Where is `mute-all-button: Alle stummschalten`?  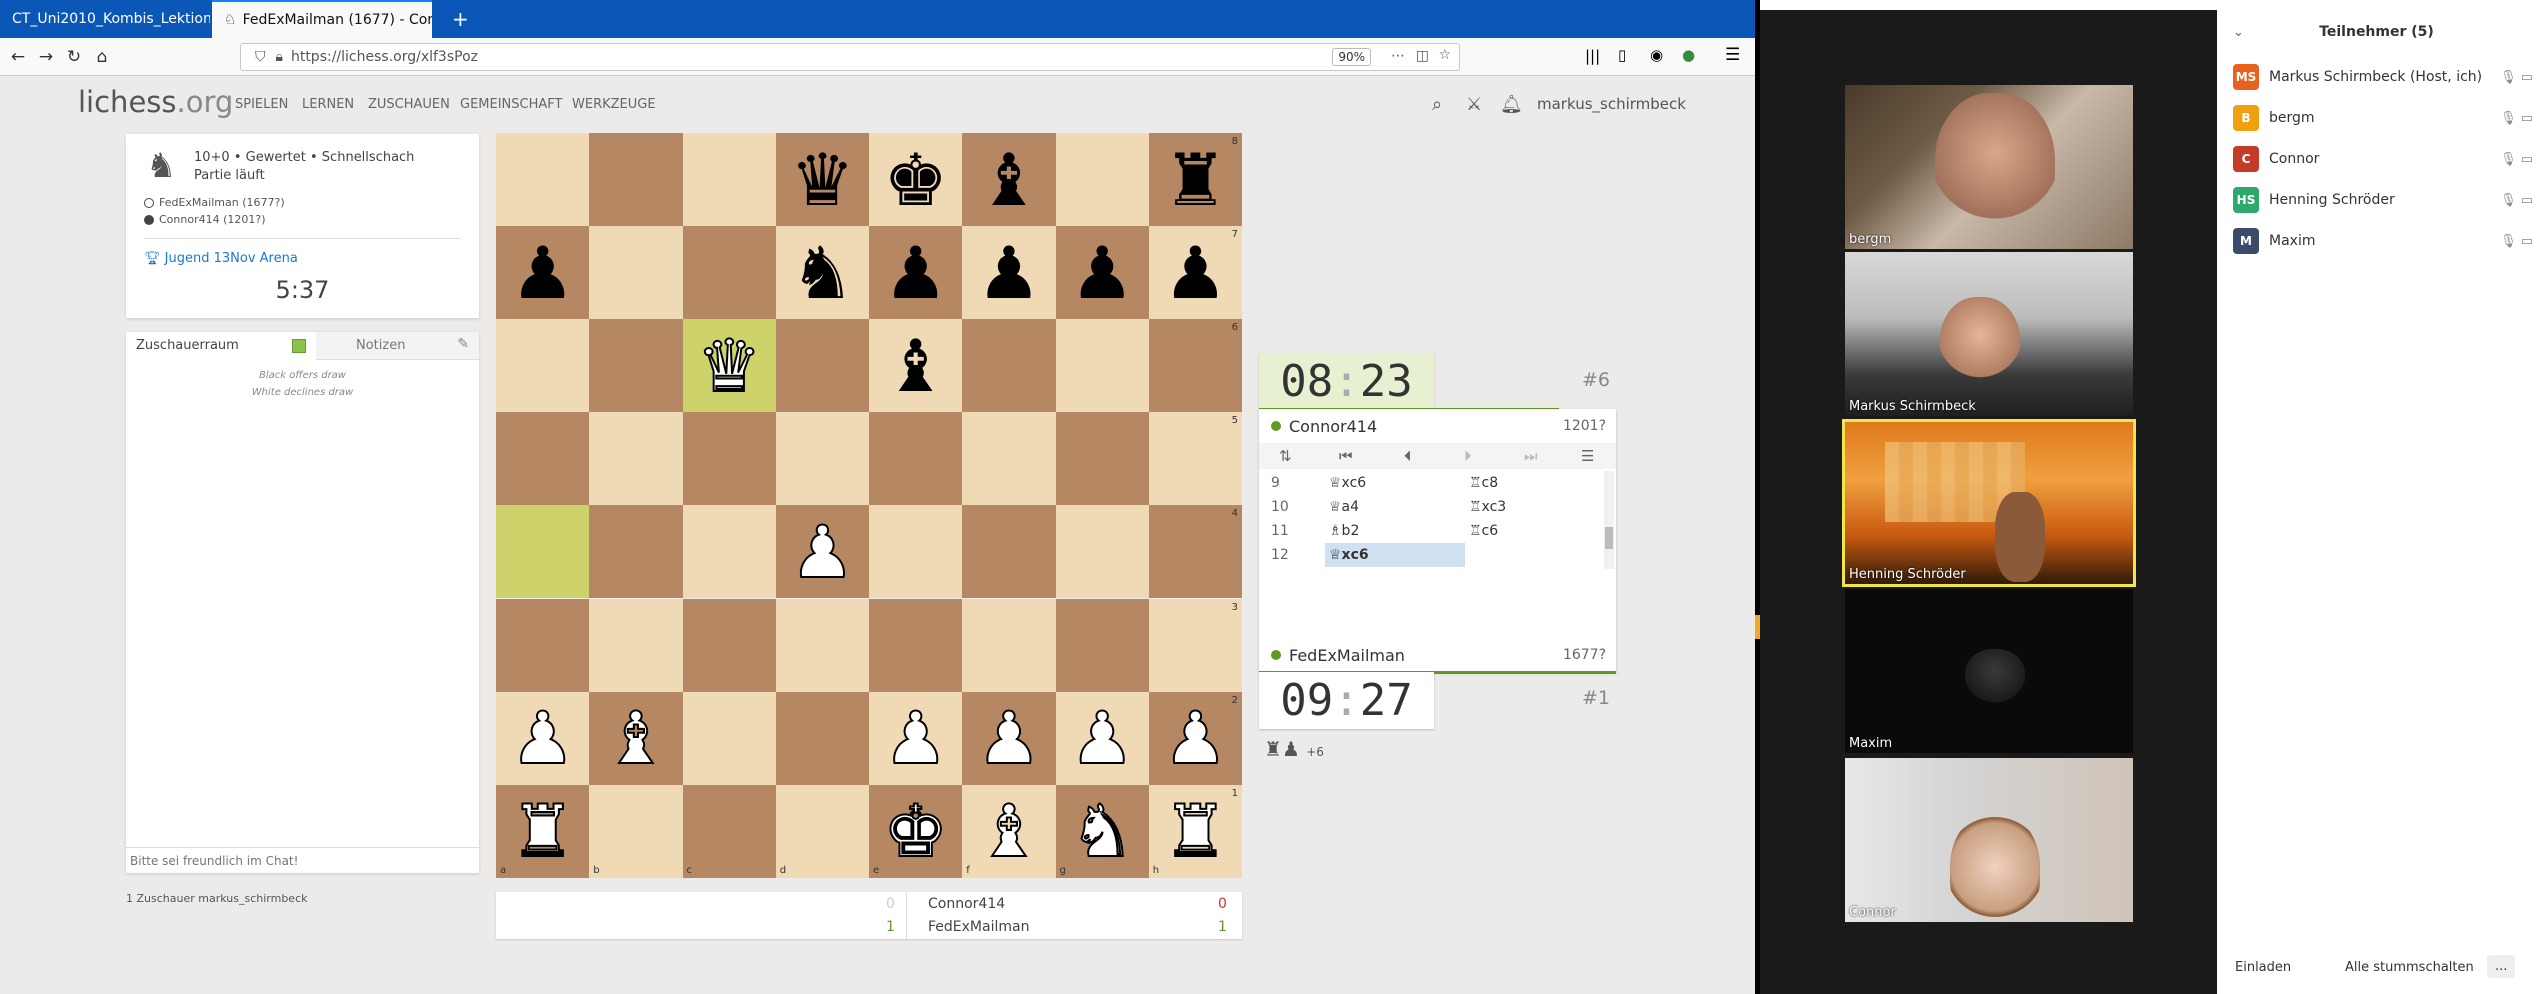
mute-all-button: Alle stummschalten is located at coordinates (2409, 967).